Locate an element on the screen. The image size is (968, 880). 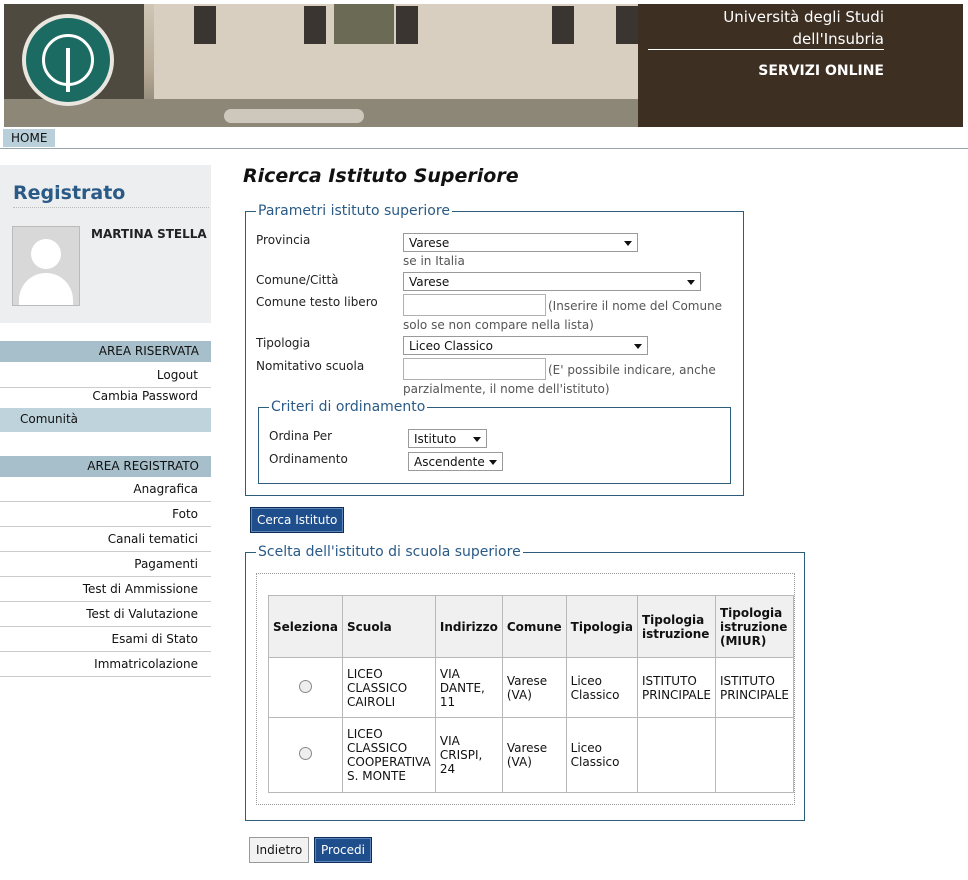
col-tipologia-miur: Tipologia istruzione (MIUR) is located at coordinates (754, 626).